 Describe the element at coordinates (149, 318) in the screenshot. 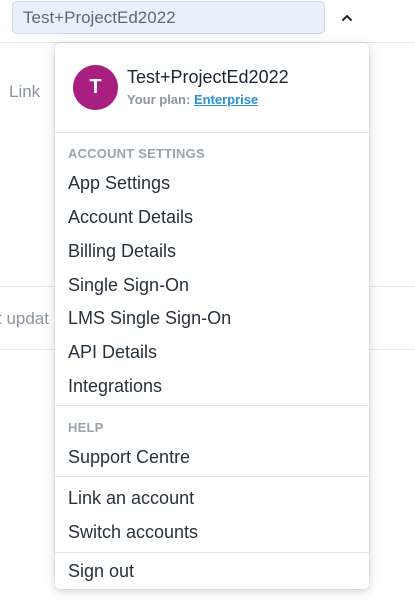

I see `menu-item-lms-single-sign-on: LMS Single Sign-On` at that location.